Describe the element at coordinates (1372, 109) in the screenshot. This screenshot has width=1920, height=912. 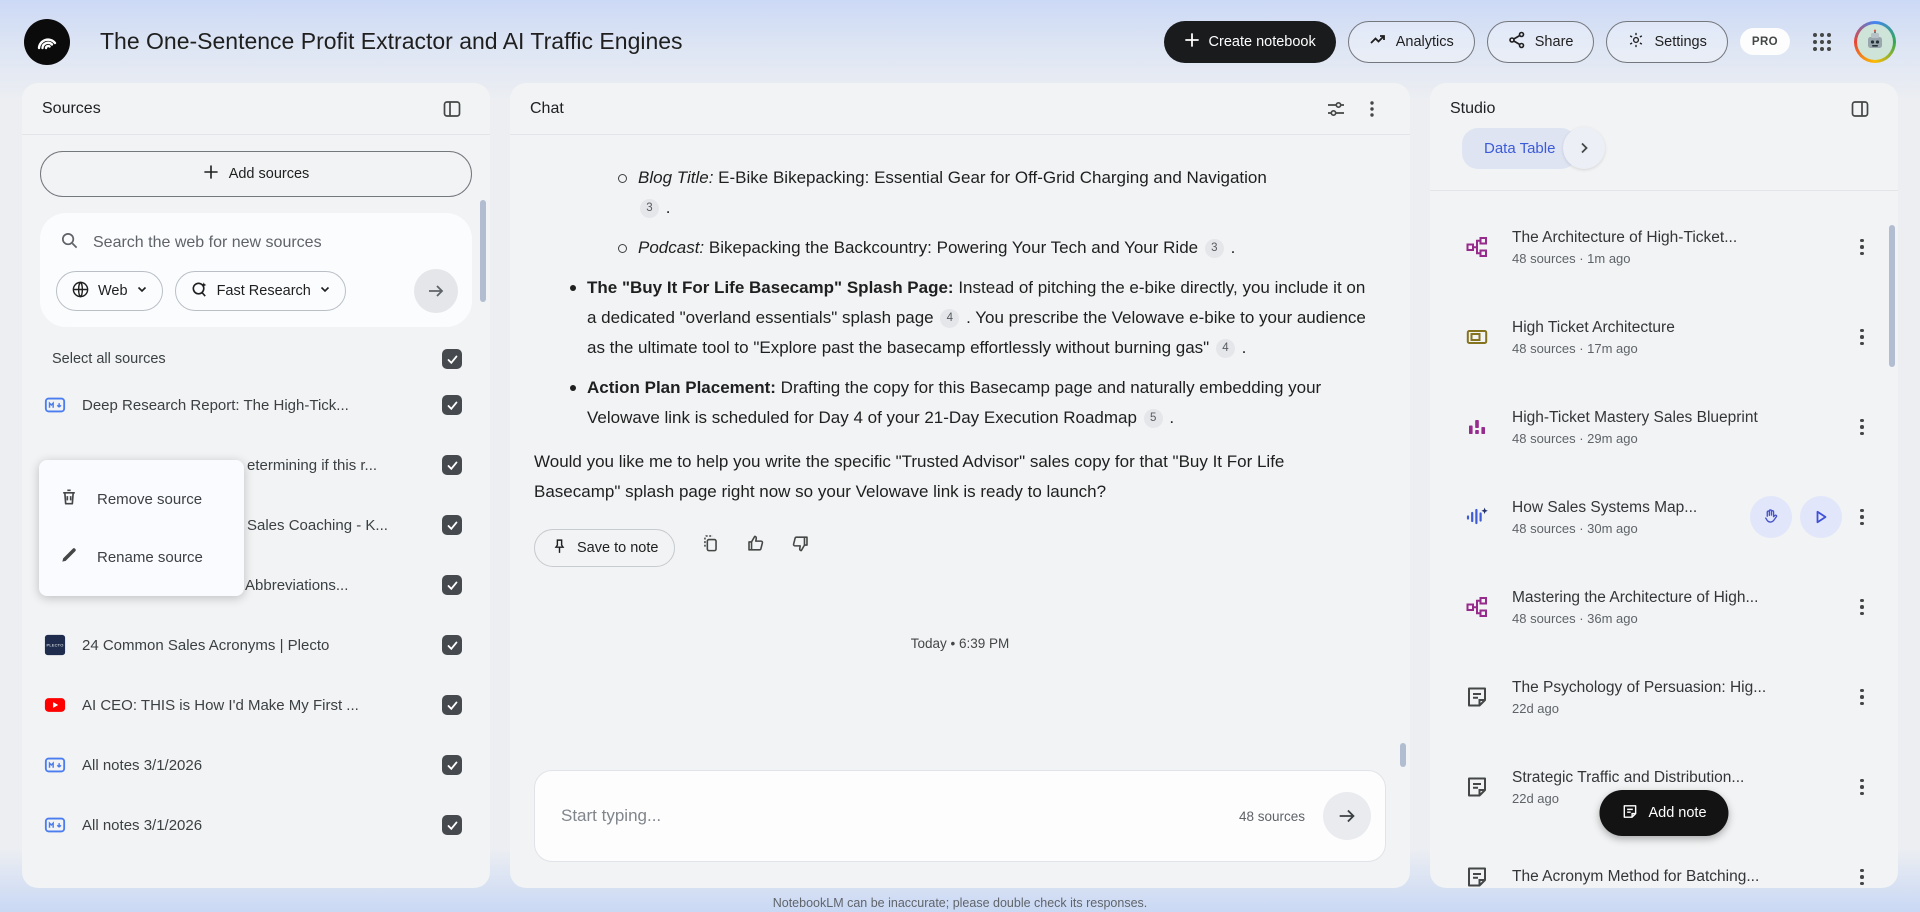
I see `chat-more-icon` at that location.